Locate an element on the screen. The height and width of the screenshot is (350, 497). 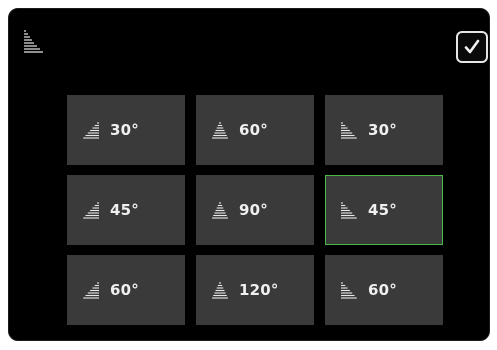
angle-tile: 90° is located at coordinates (255, 210).